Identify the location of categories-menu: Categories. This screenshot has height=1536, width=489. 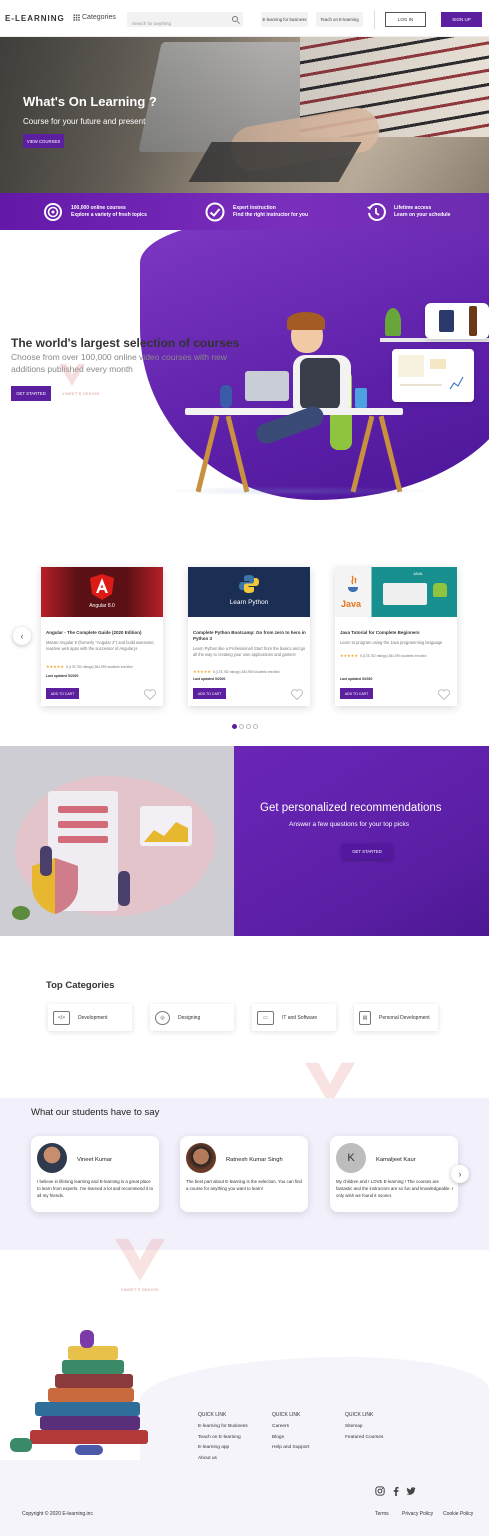
(94, 17).